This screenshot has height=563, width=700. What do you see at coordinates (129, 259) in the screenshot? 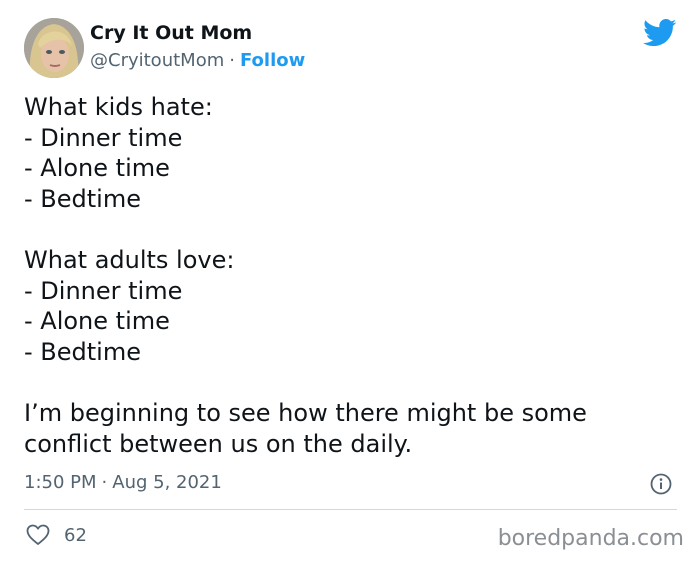
I see `tweet-line: What adults love:` at bounding box center [129, 259].